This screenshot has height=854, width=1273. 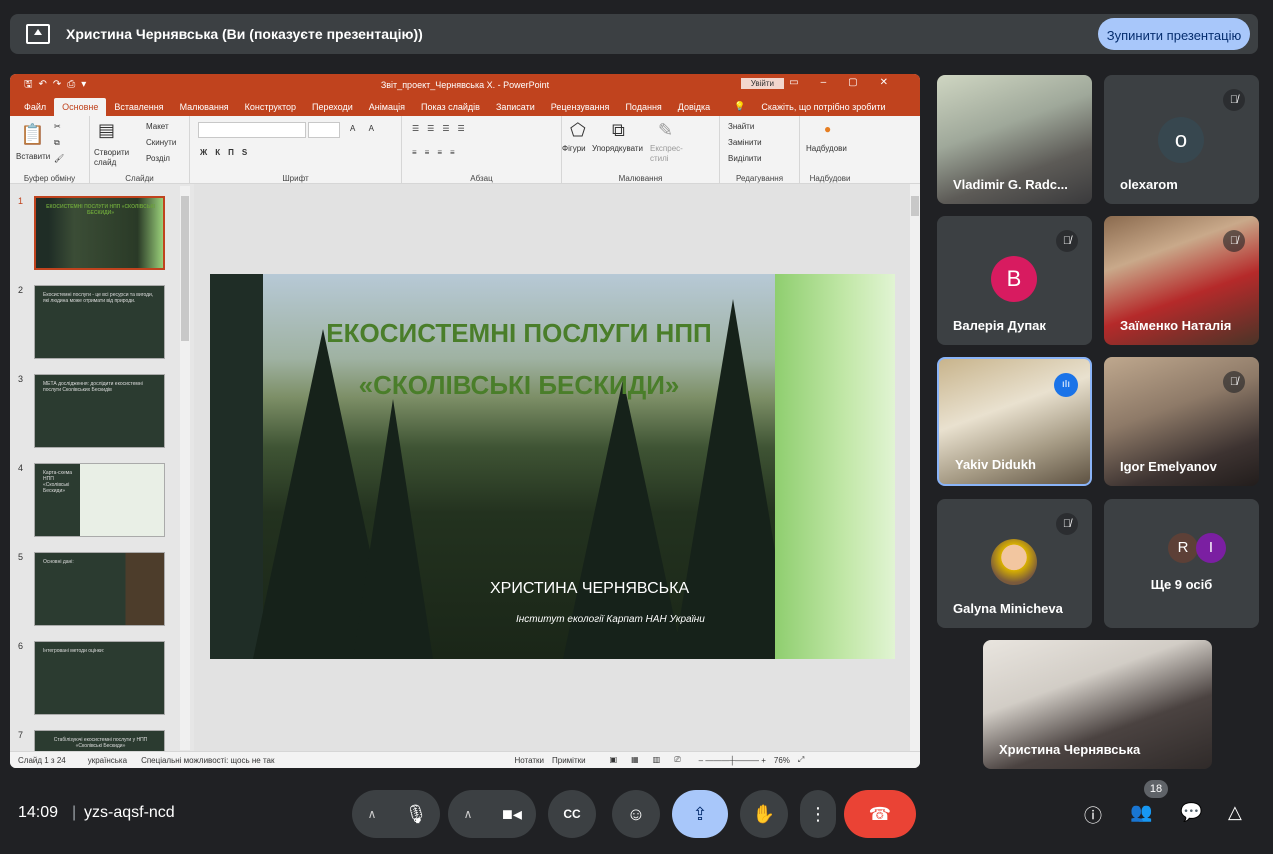 What do you see at coordinates (578, 130) in the screenshot?
I see `shapes-icon: ⬠` at bounding box center [578, 130].